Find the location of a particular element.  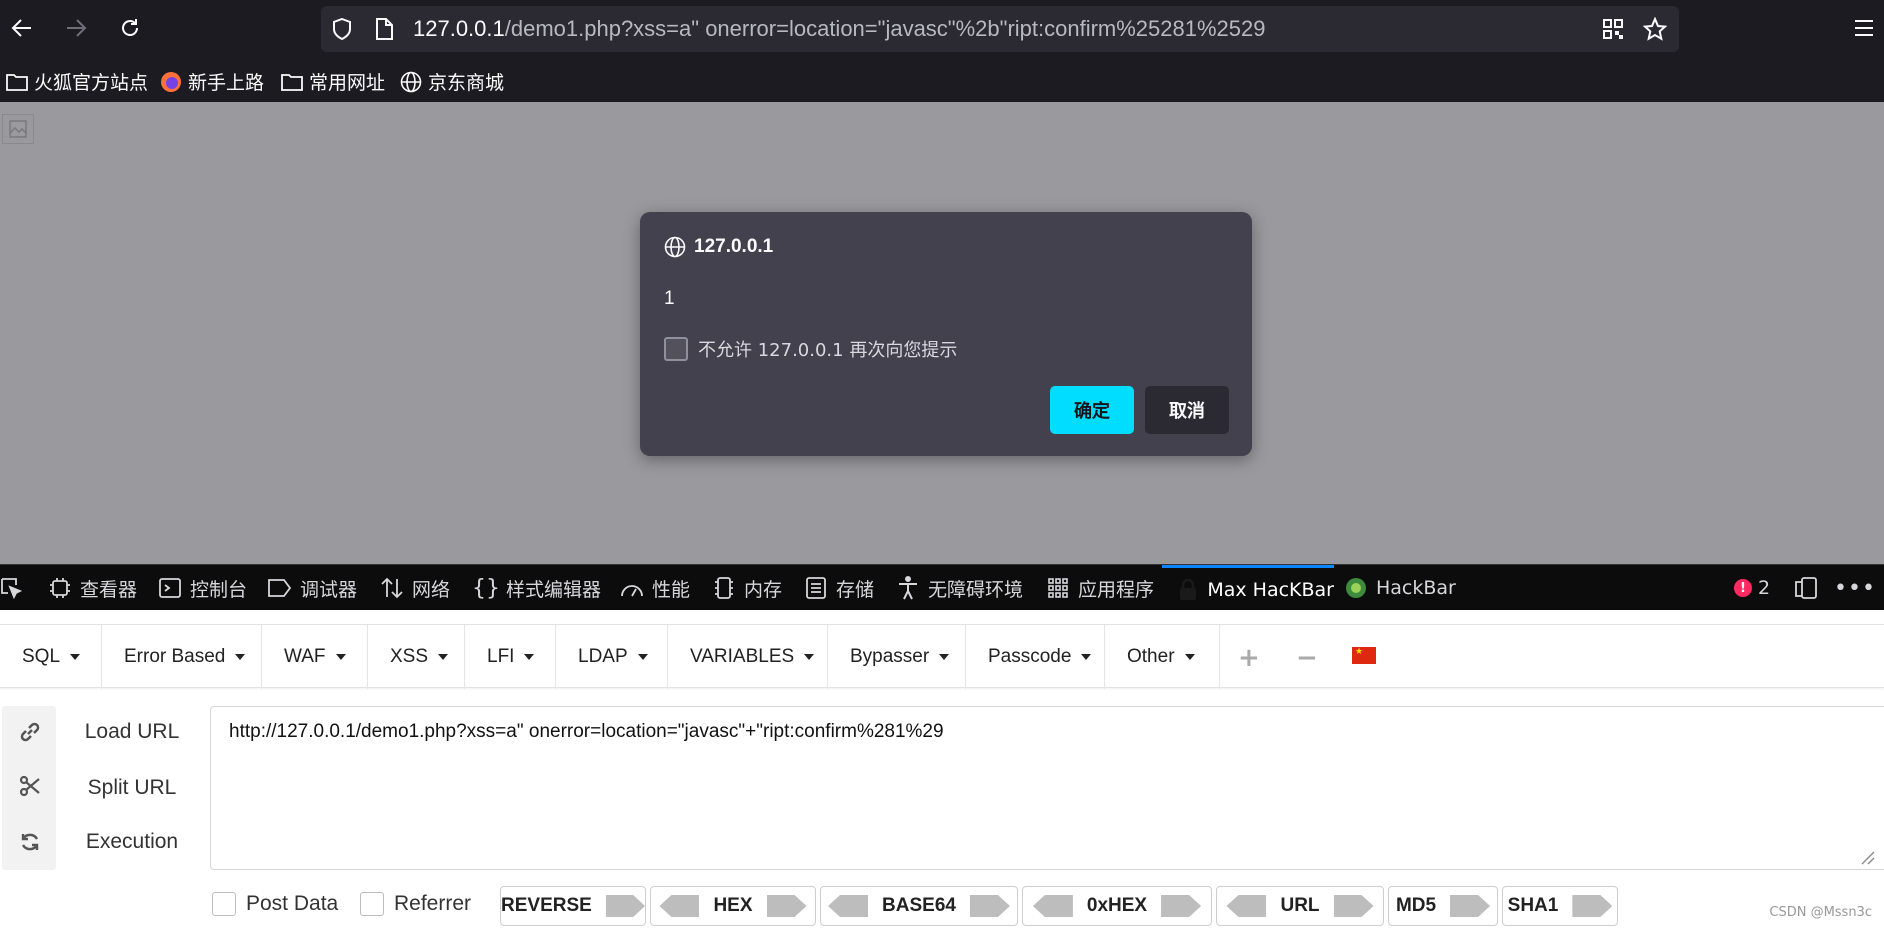

menu-other: Other is located at coordinates (1162, 657).